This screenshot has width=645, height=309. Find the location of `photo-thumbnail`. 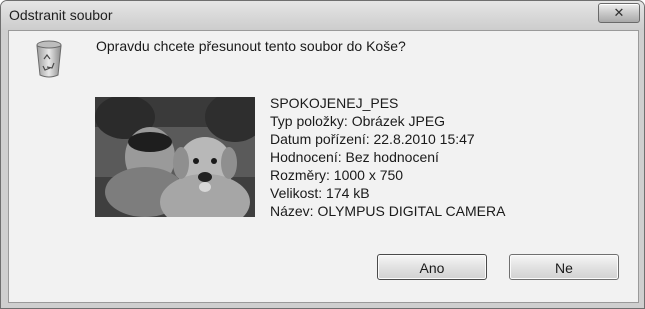

photo-thumbnail is located at coordinates (175, 157).